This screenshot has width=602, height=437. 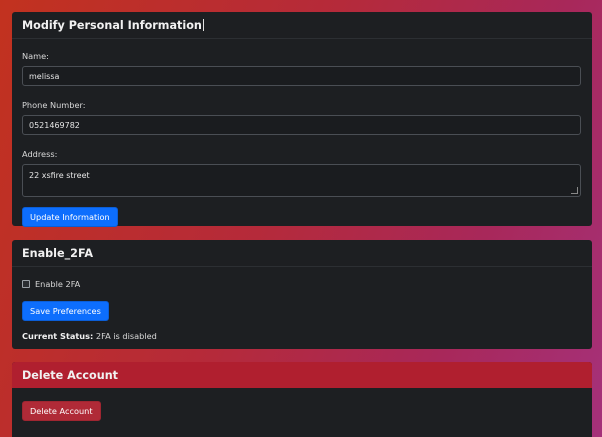 I want to click on address-label: Address:, so click(x=40, y=154).